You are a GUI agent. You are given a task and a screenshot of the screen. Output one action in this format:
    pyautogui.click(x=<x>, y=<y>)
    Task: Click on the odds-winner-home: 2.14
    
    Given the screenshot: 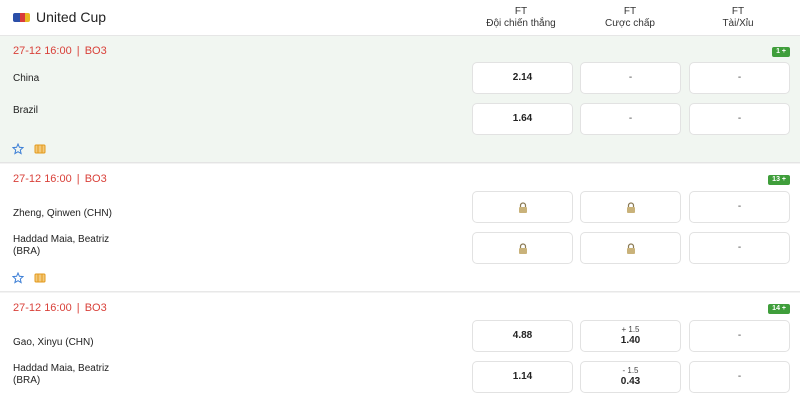 What is the action you would take?
    pyautogui.click(x=522, y=78)
    